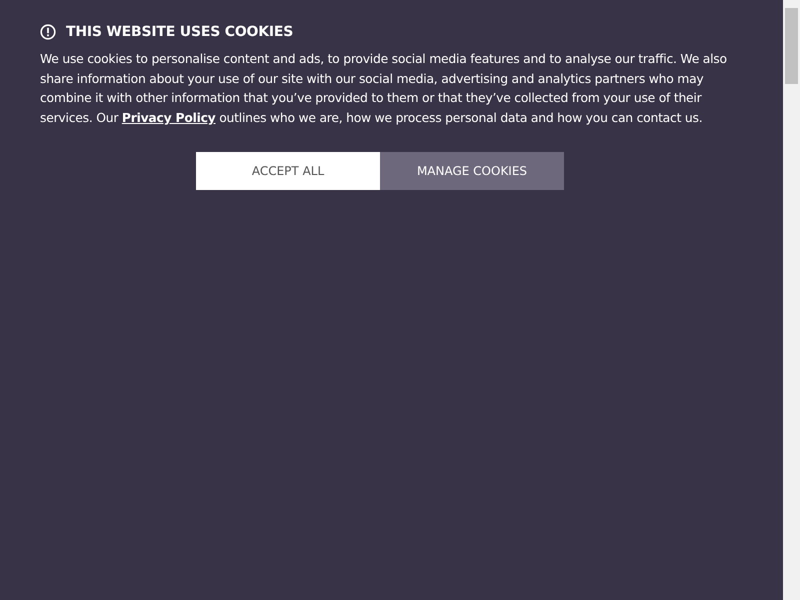 This screenshot has width=800, height=600. Describe the element at coordinates (384, 88) in the screenshot. I see `cookie-message: We use cookies to personalise content and ads, to provide social media features and to analyse our traffic. We also share information about your use of our site with our social media, advertising and analytics partners who may combine it with other information that you’ve provided to them or that they’ve collected from your use of their services. Our Privacy Policy outlines who we are, how we process personal data and how you can contact us.` at that location.